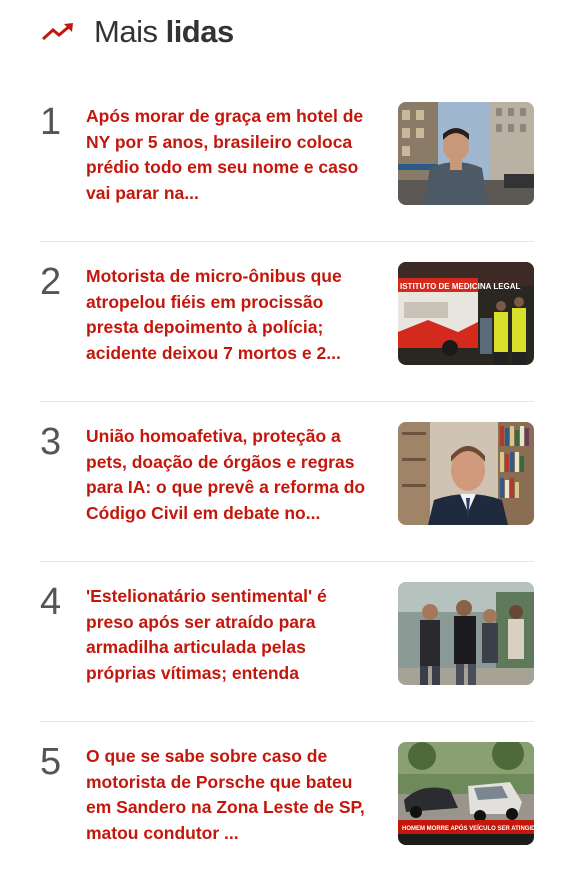 Image resolution: width=573 pixels, height=882 pixels. Describe the element at coordinates (126, 31) in the screenshot. I see `section-title-light: Mais` at that location.